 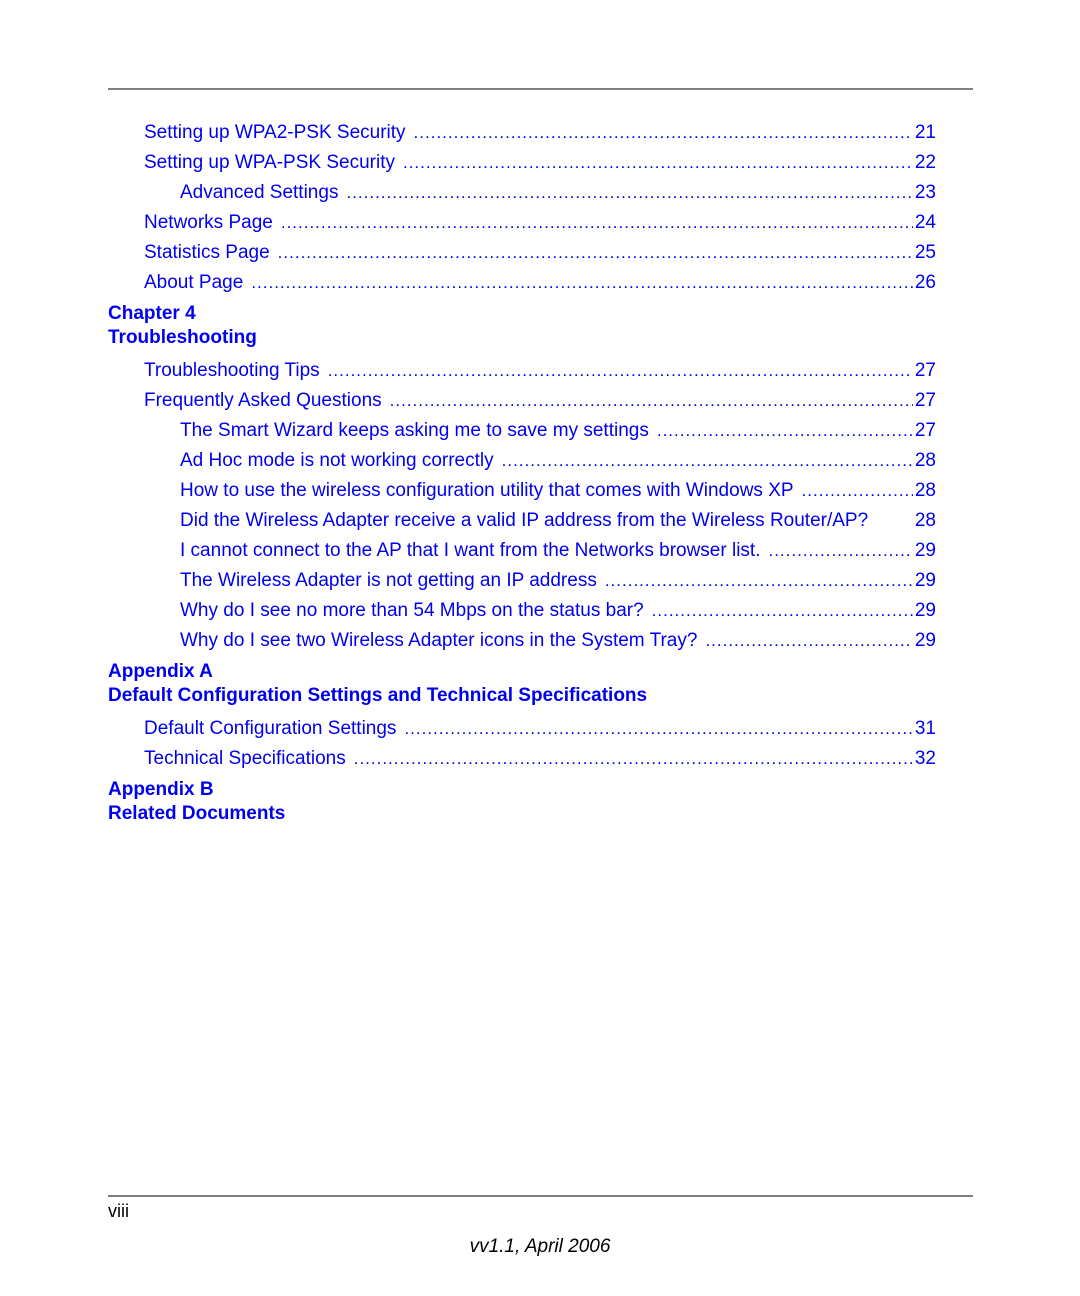 I want to click on toc-entry-tech-specs: Technical Specifications 32, so click(x=522, y=759).